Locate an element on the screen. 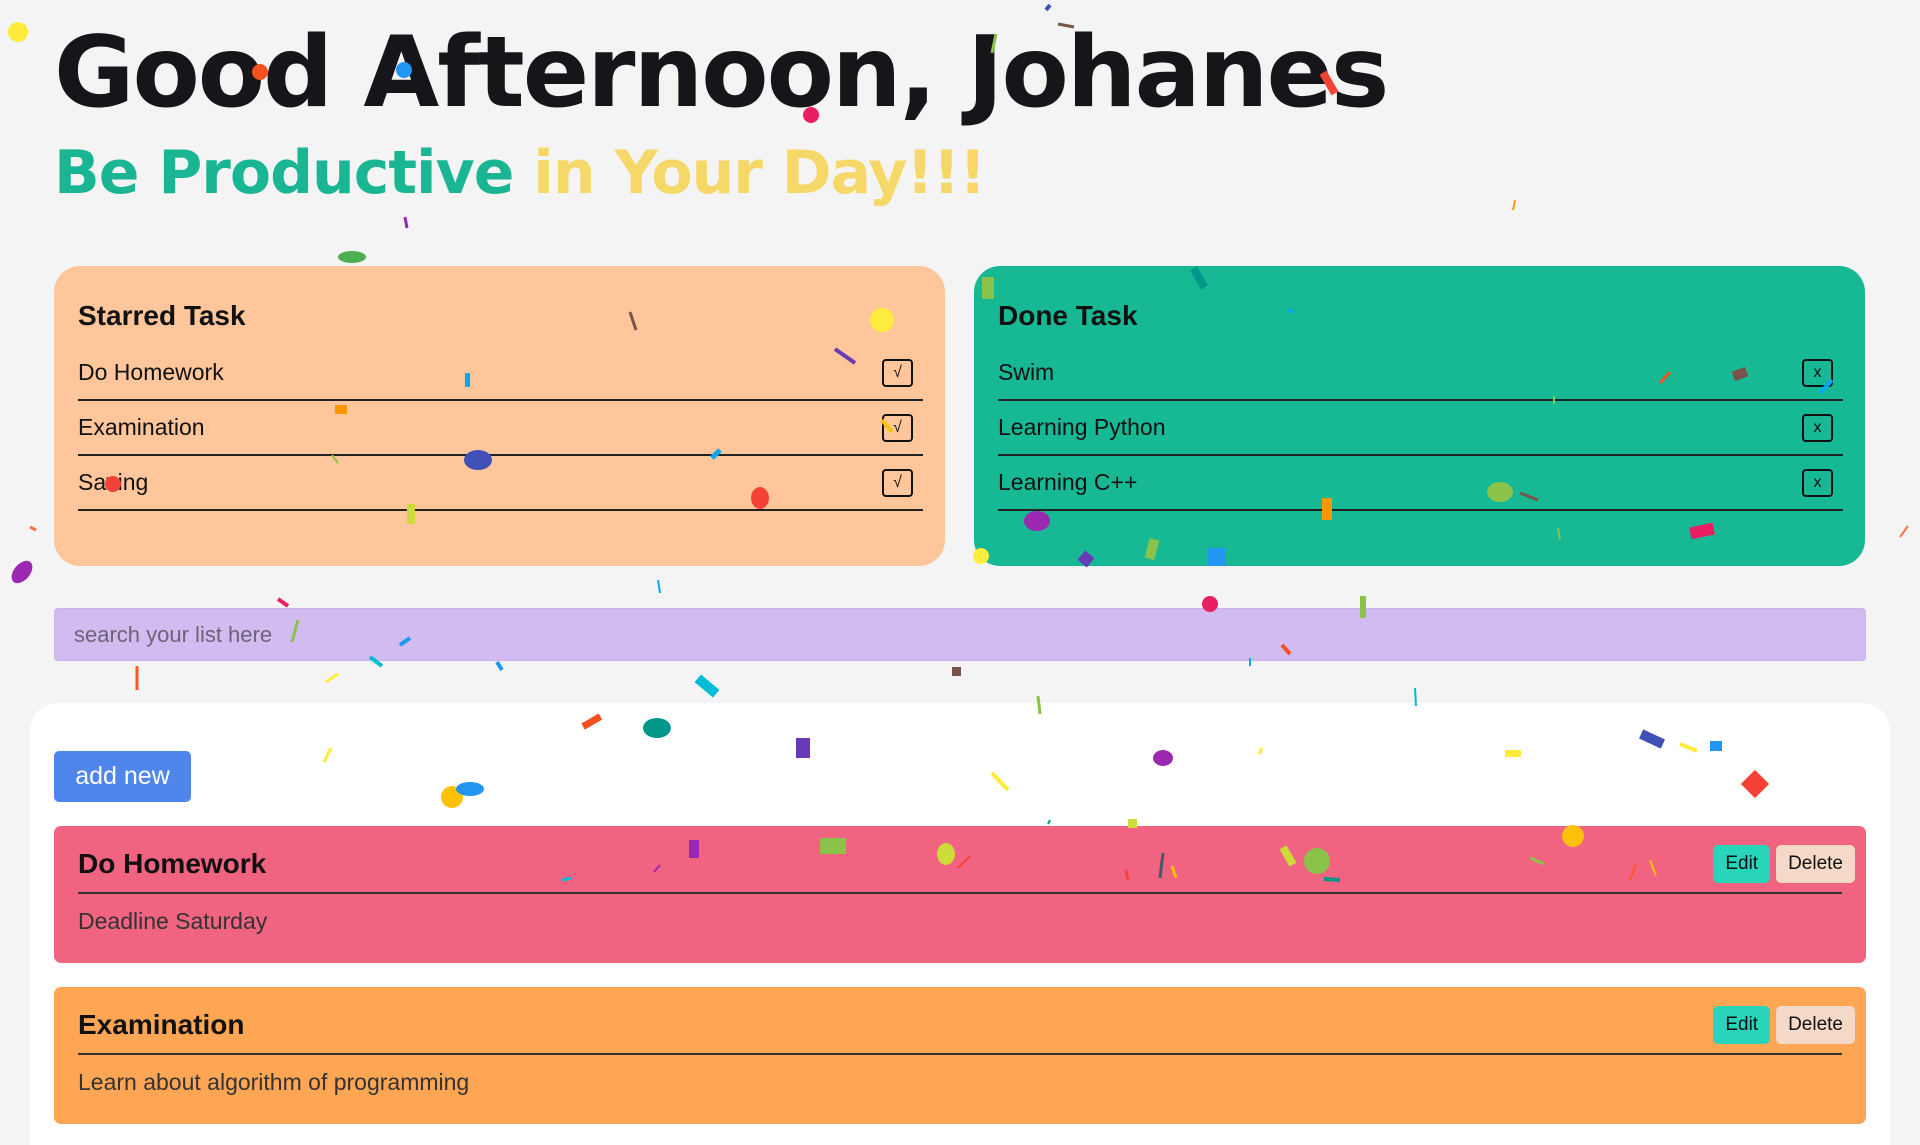 This screenshot has height=1145, width=1920. starred-item: Saving √ is located at coordinates (500, 483).